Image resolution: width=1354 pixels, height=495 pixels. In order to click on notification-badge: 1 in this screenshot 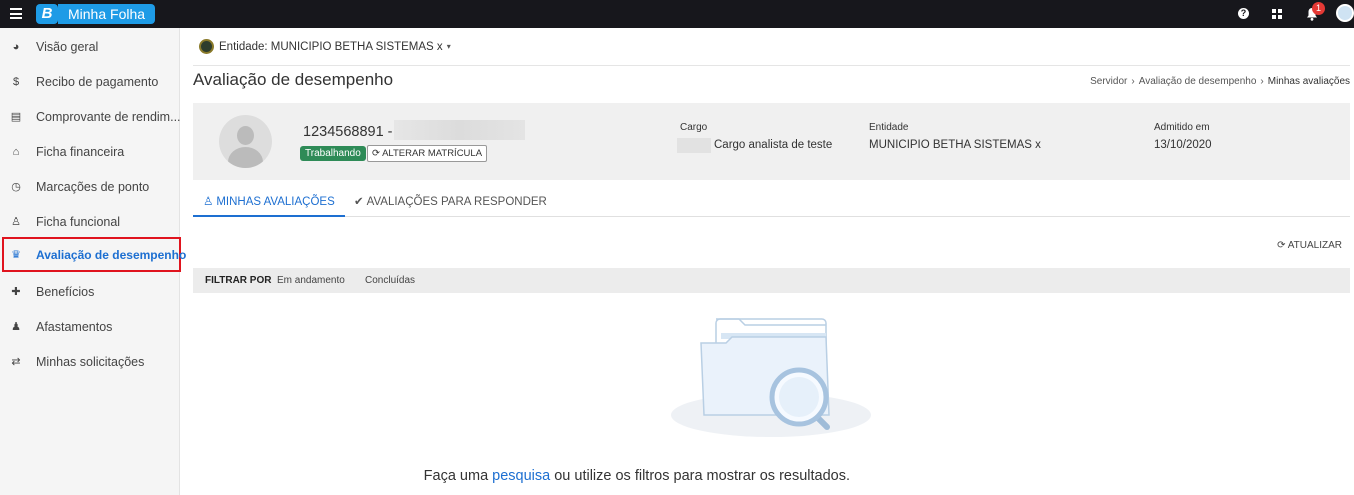, I will do `click(1318, 8)`.